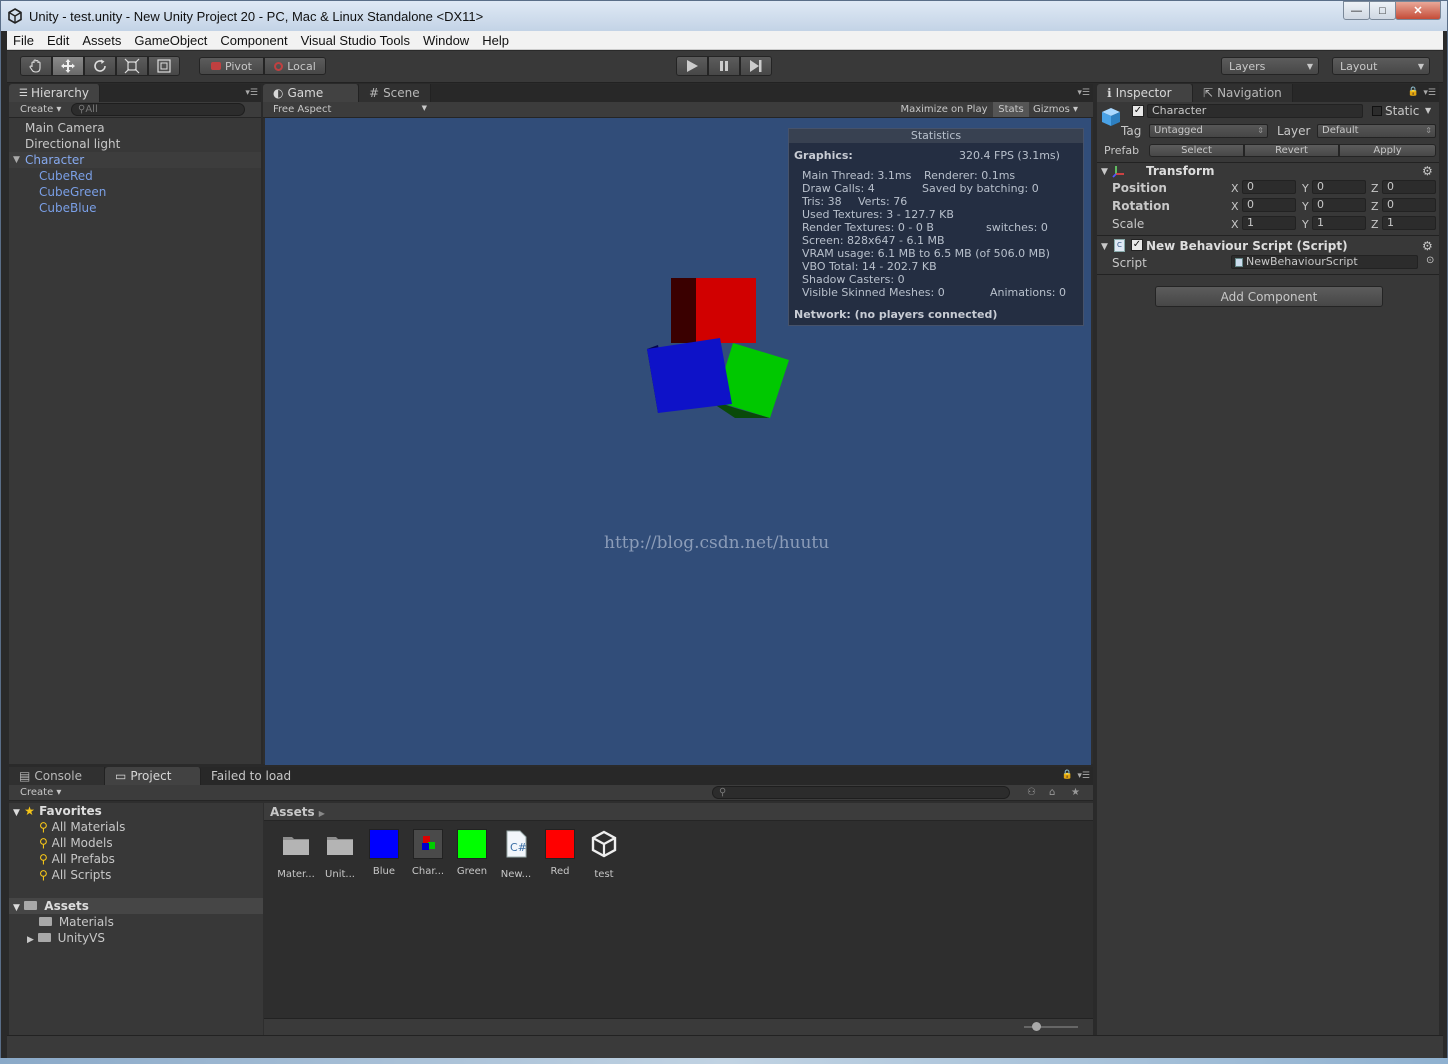 This screenshot has height=1064, width=1448. What do you see at coordinates (1269, 205) in the screenshot?
I see `rotation-x-field: 0` at bounding box center [1269, 205].